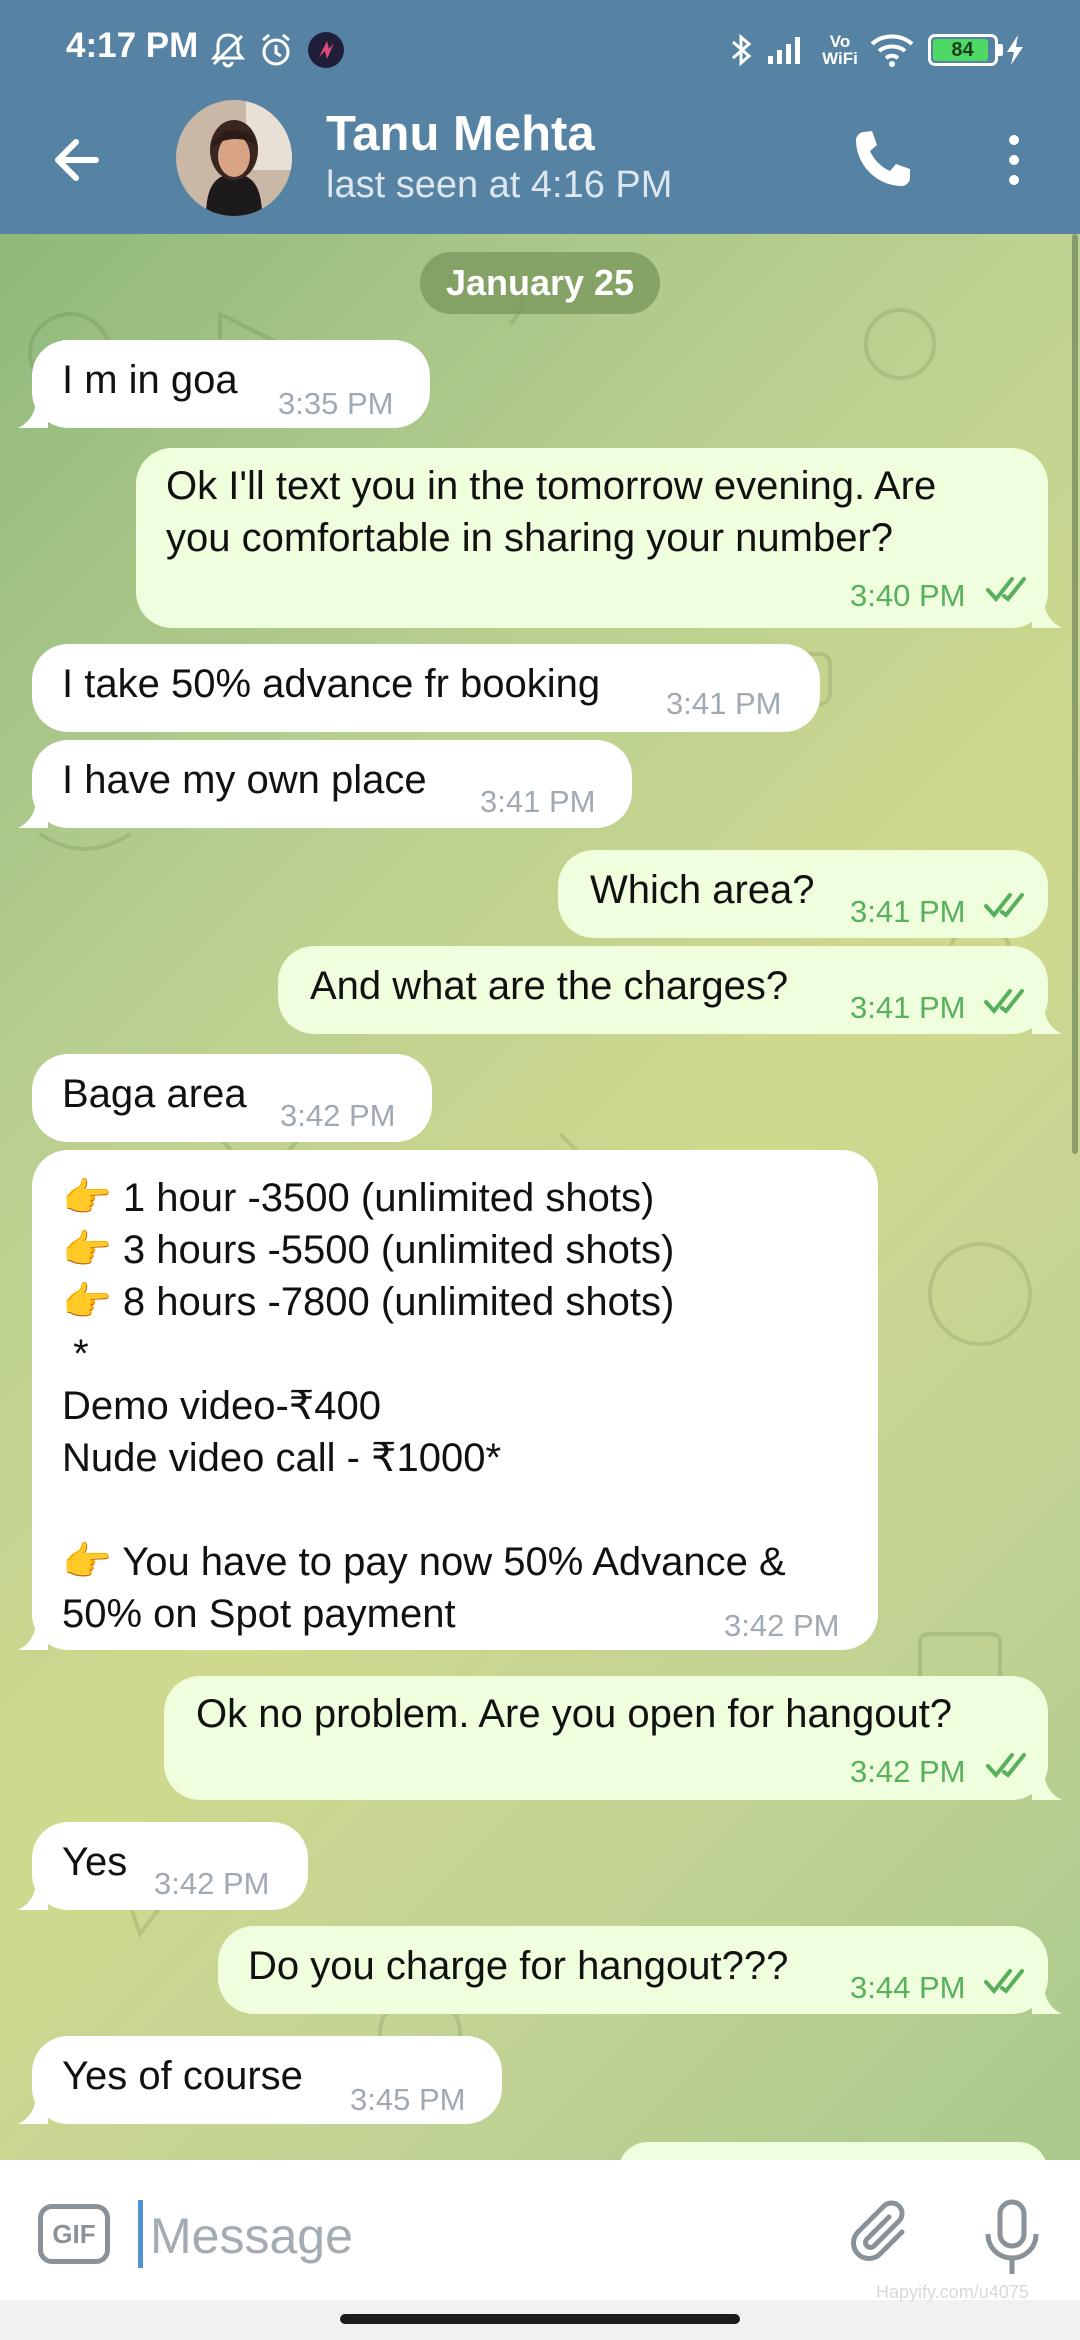 The height and width of the screenshot is (2340, 1080). Describe the element at coordinates (540, 283) in the screenshot. I see `date-separator: January 25` at that location.